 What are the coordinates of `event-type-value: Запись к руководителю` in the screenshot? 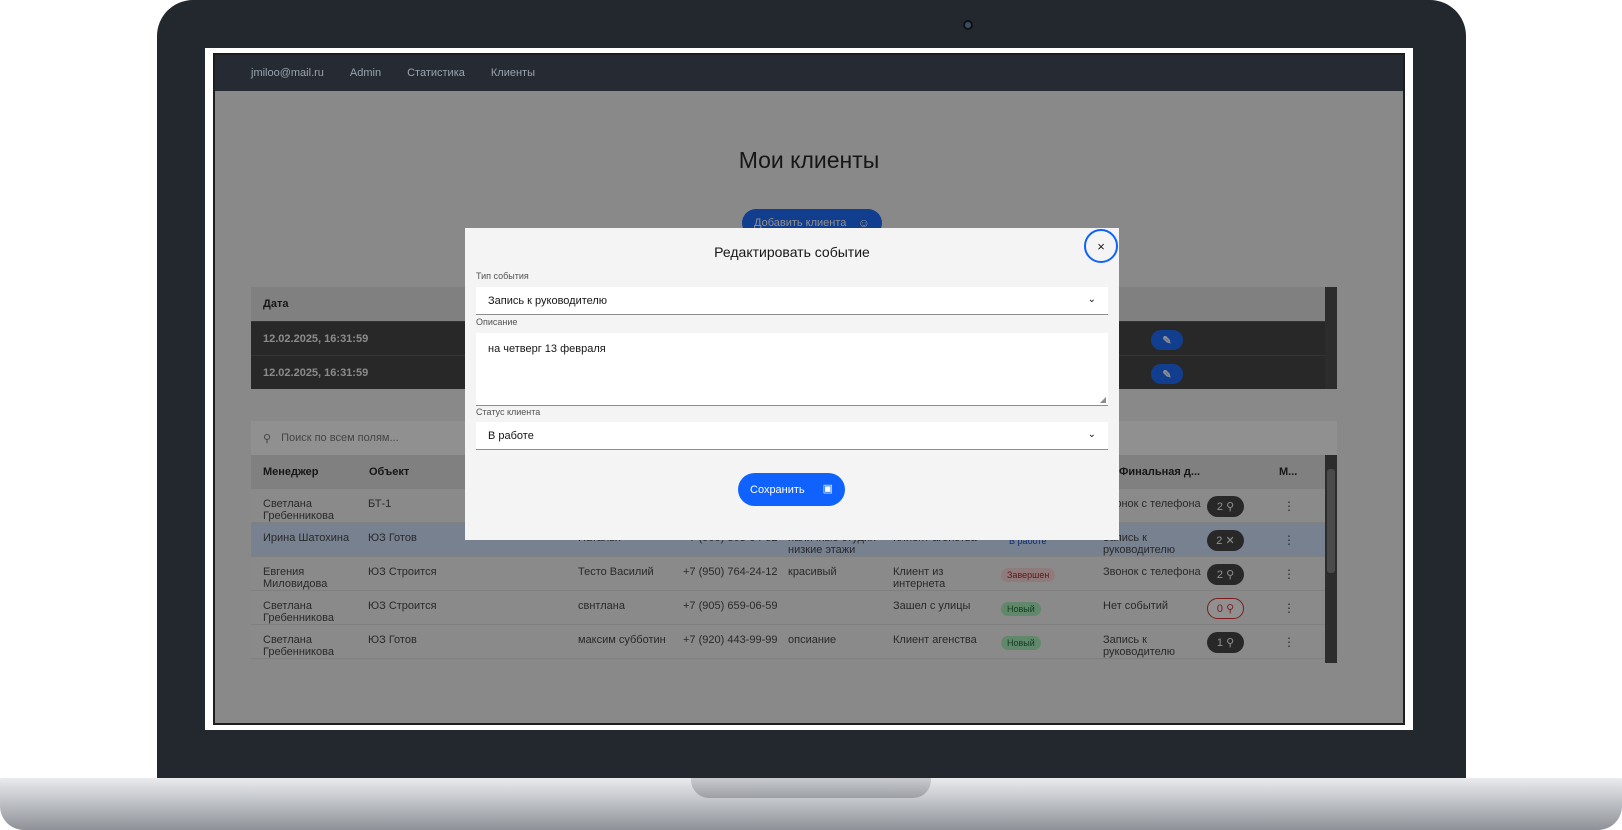 It's located at (548, 300).